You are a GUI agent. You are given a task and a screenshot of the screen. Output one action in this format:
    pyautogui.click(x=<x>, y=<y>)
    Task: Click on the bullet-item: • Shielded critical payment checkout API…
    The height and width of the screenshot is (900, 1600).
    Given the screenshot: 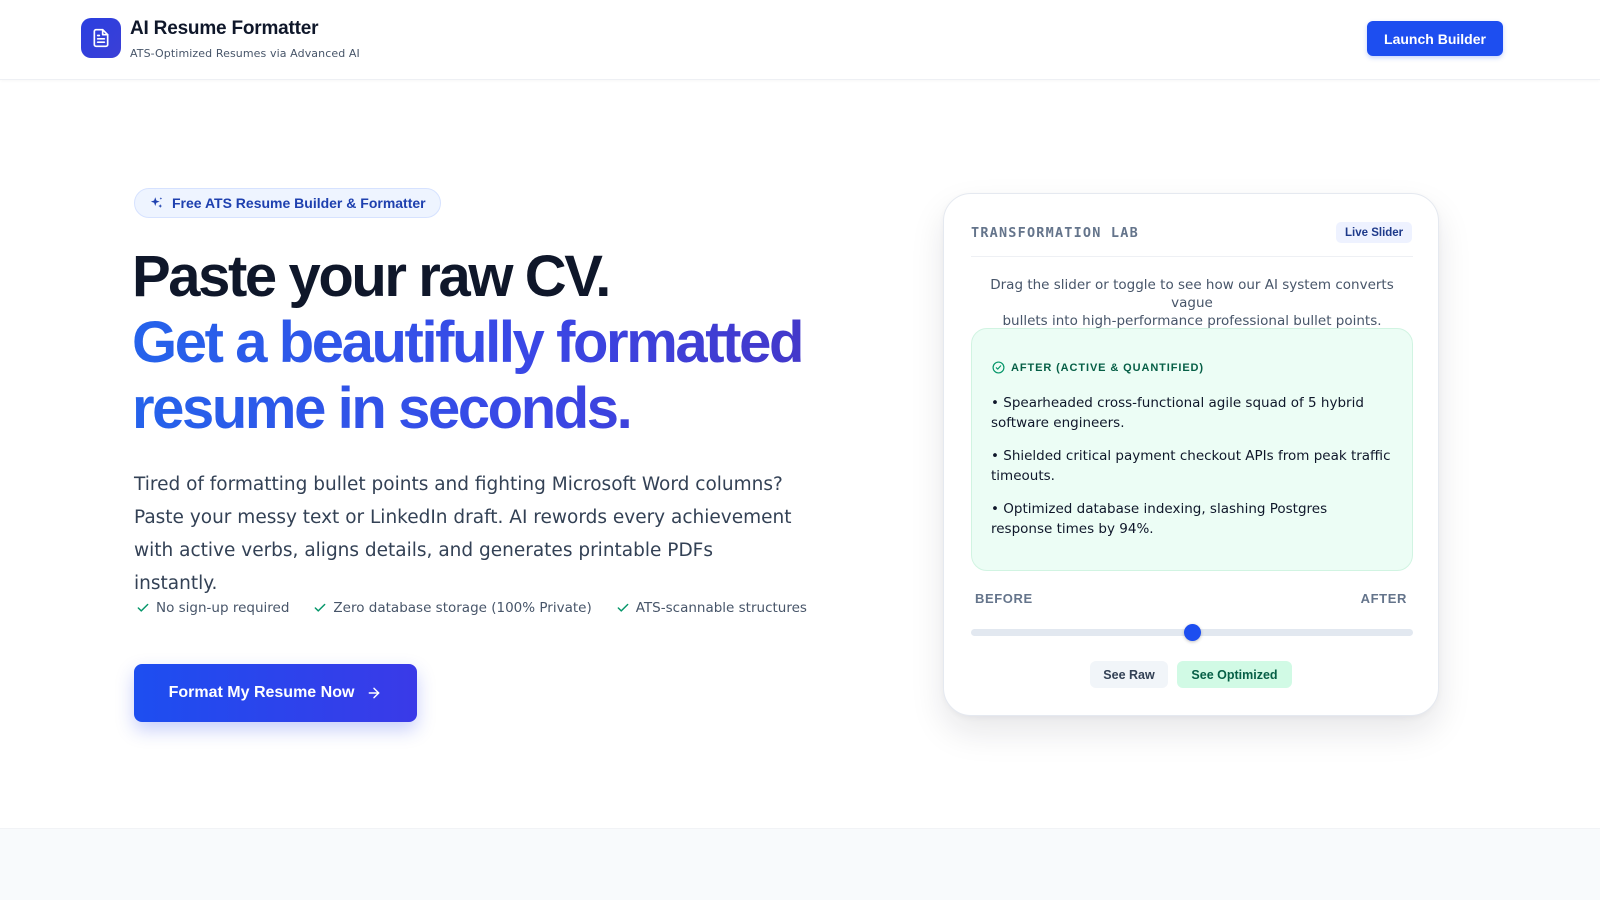 What is the action you would take?
    pyautogui.click(x=1191, y=466)
    